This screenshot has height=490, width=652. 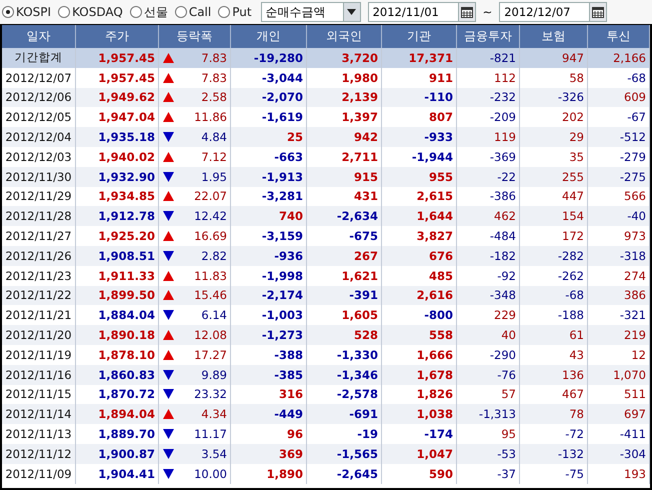 I want to click on change-value: 2.58, so click(x=214, y=97).